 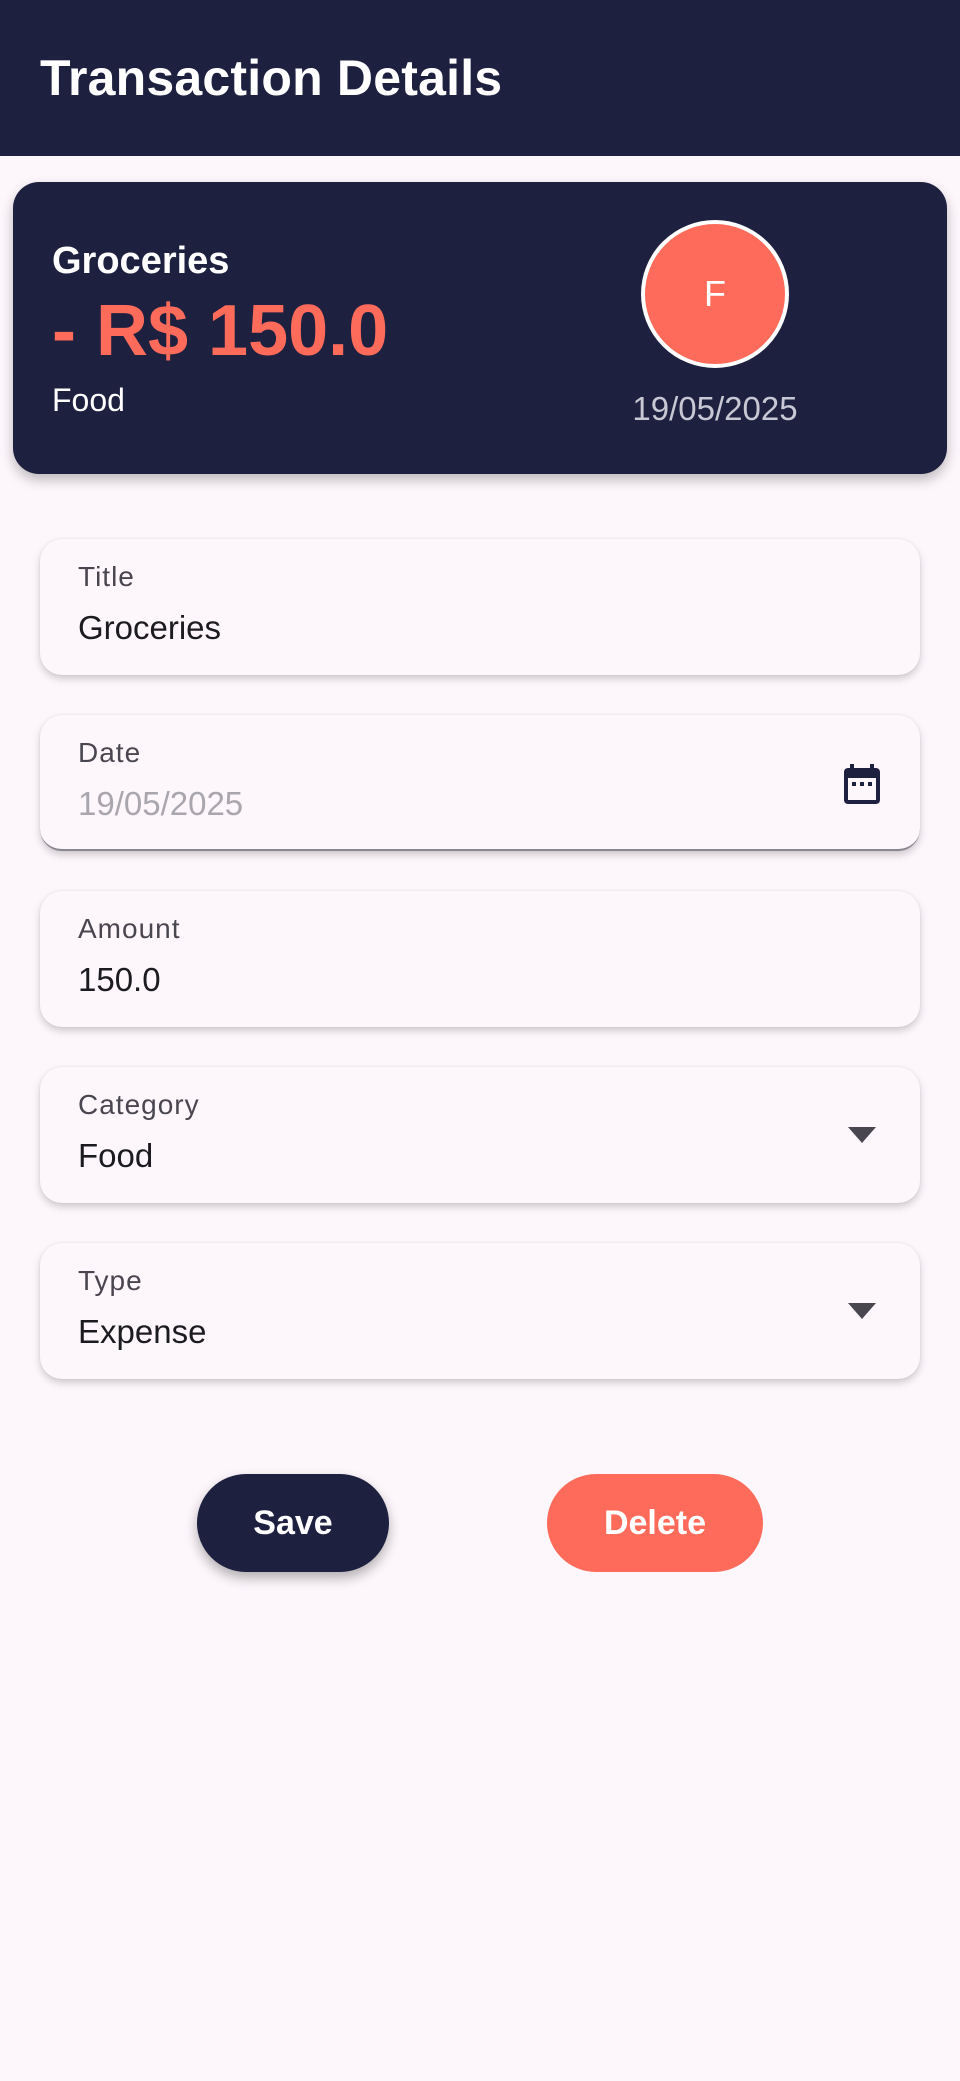 I want to click on amount-field: Amount 150.0, so click(x=480, y=959).